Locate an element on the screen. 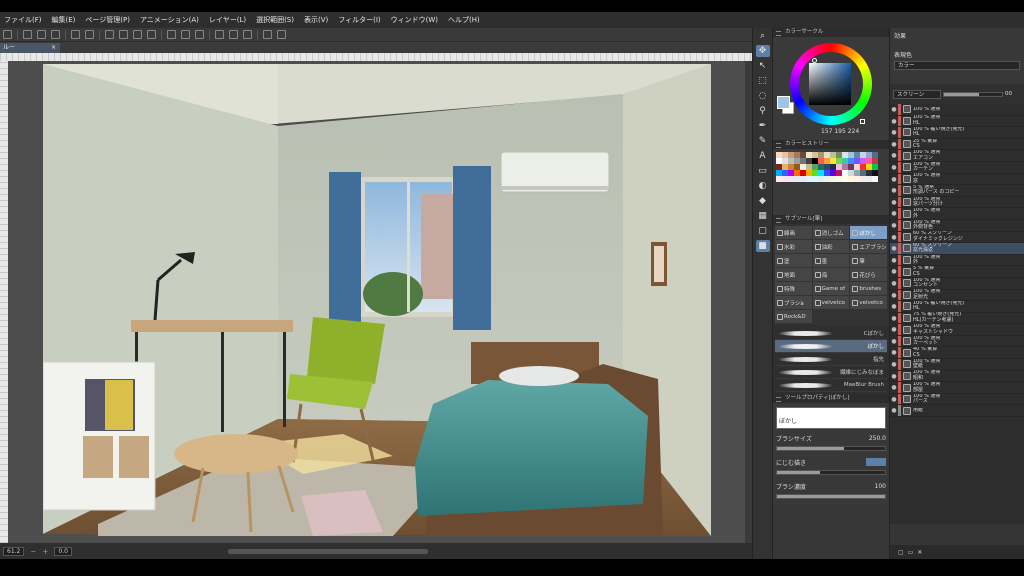 The height and width of the screenshot is (576, 1024). layer-row: ● 100 % 通常 コンセント is located at coordinates (957, 284).